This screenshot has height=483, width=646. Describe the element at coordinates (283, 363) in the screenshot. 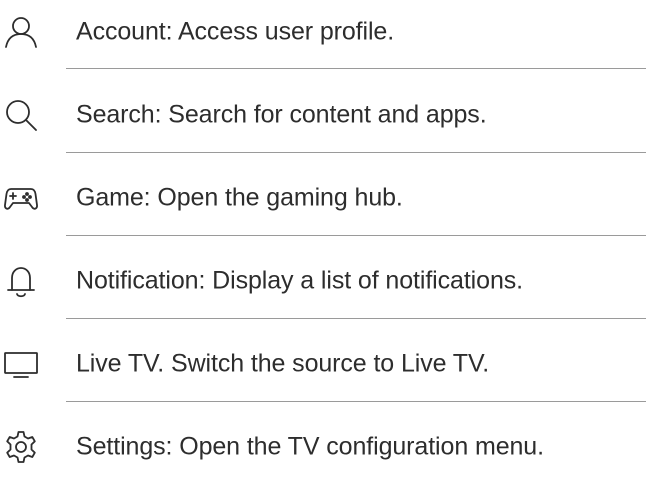

I see `live-tv-label: Live TV. Switch the source to Live TV.` at that location.